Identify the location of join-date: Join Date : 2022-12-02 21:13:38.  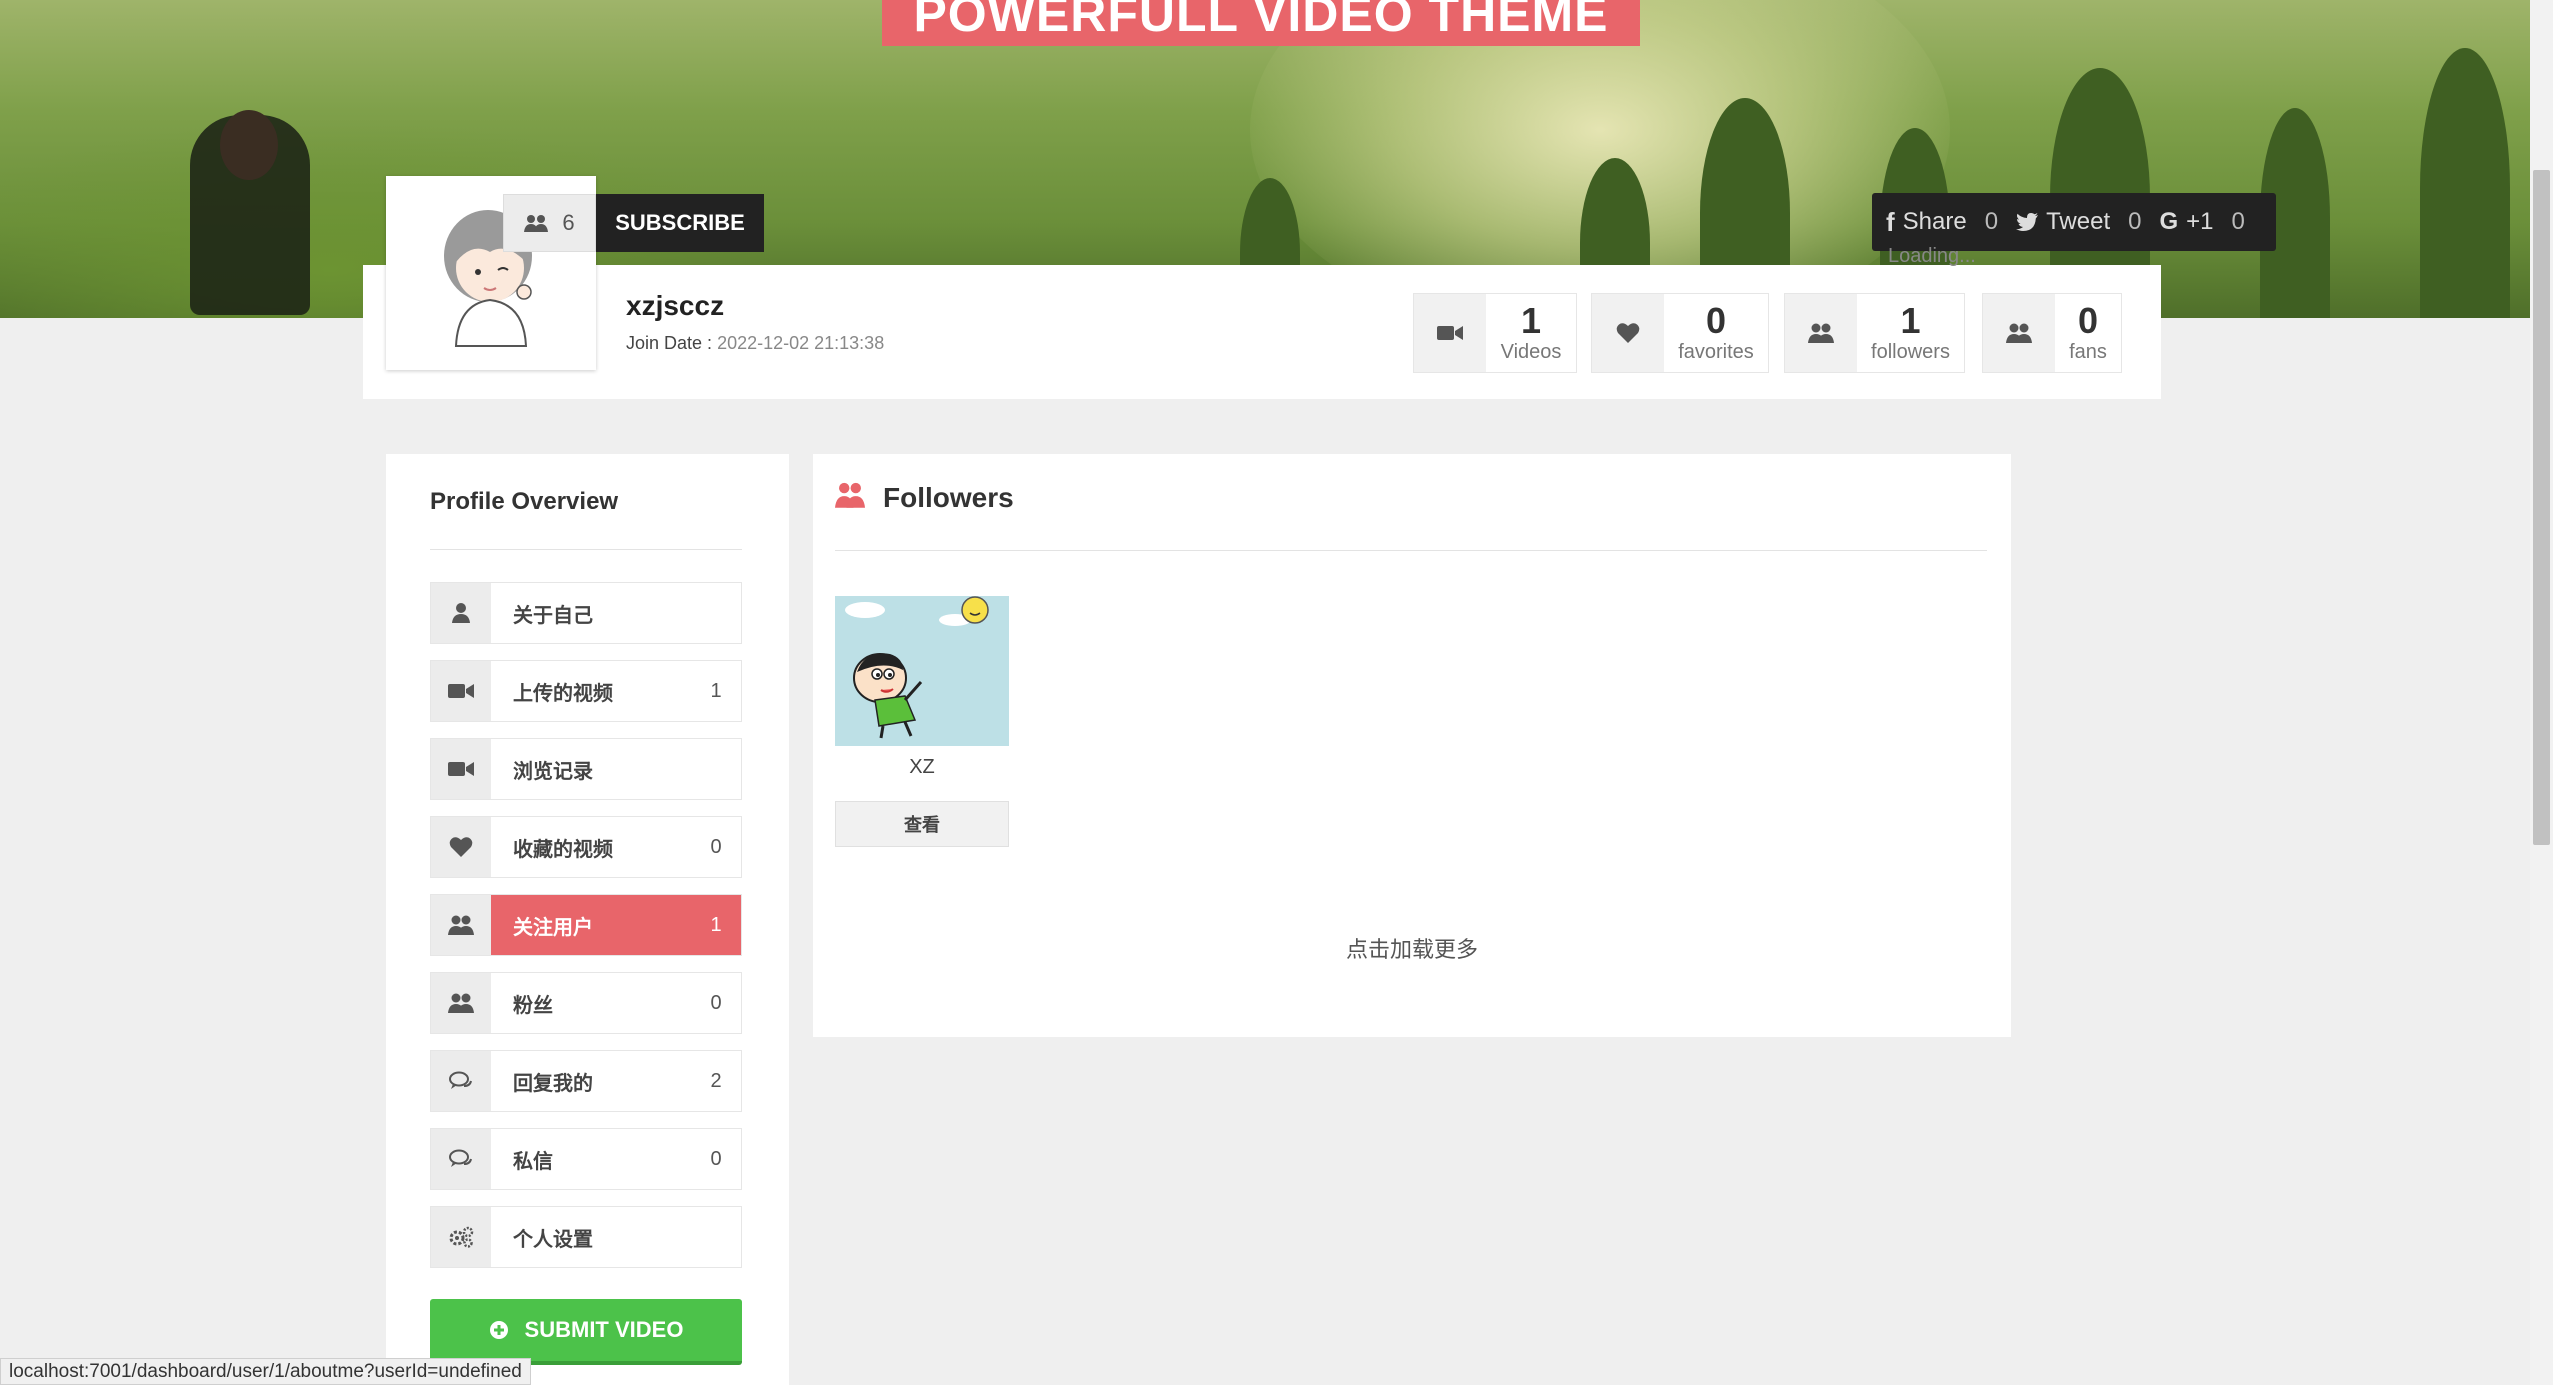
(755, 343).